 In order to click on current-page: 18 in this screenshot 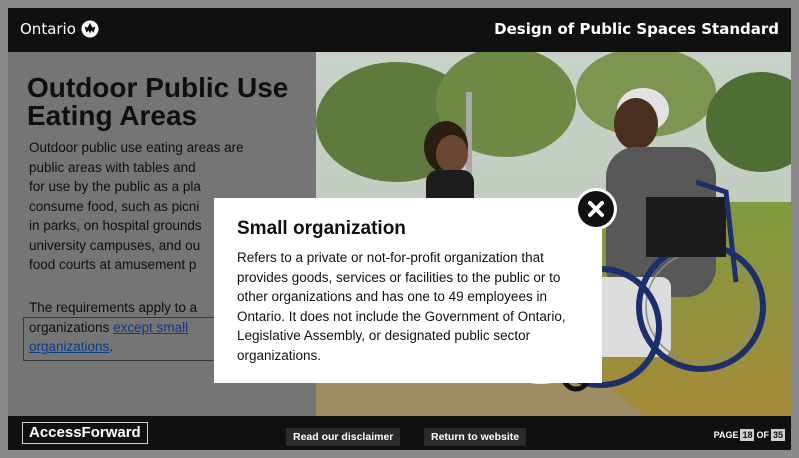, I will do `click(747, 435)`.